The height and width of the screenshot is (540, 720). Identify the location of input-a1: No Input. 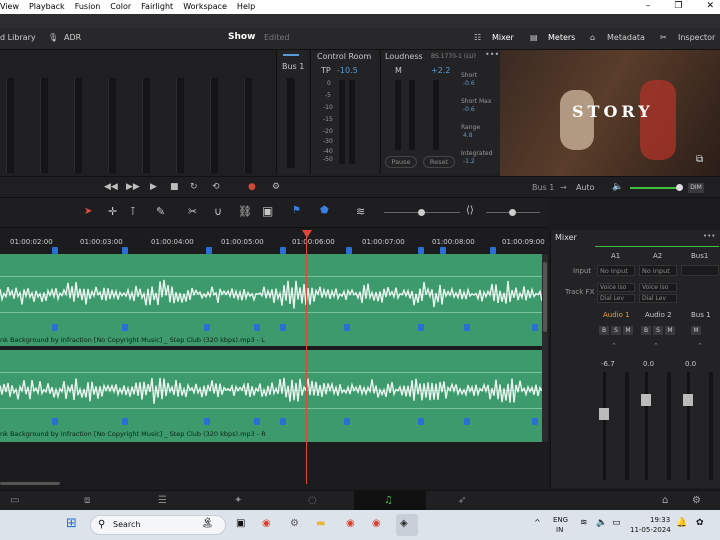
(616, 270).